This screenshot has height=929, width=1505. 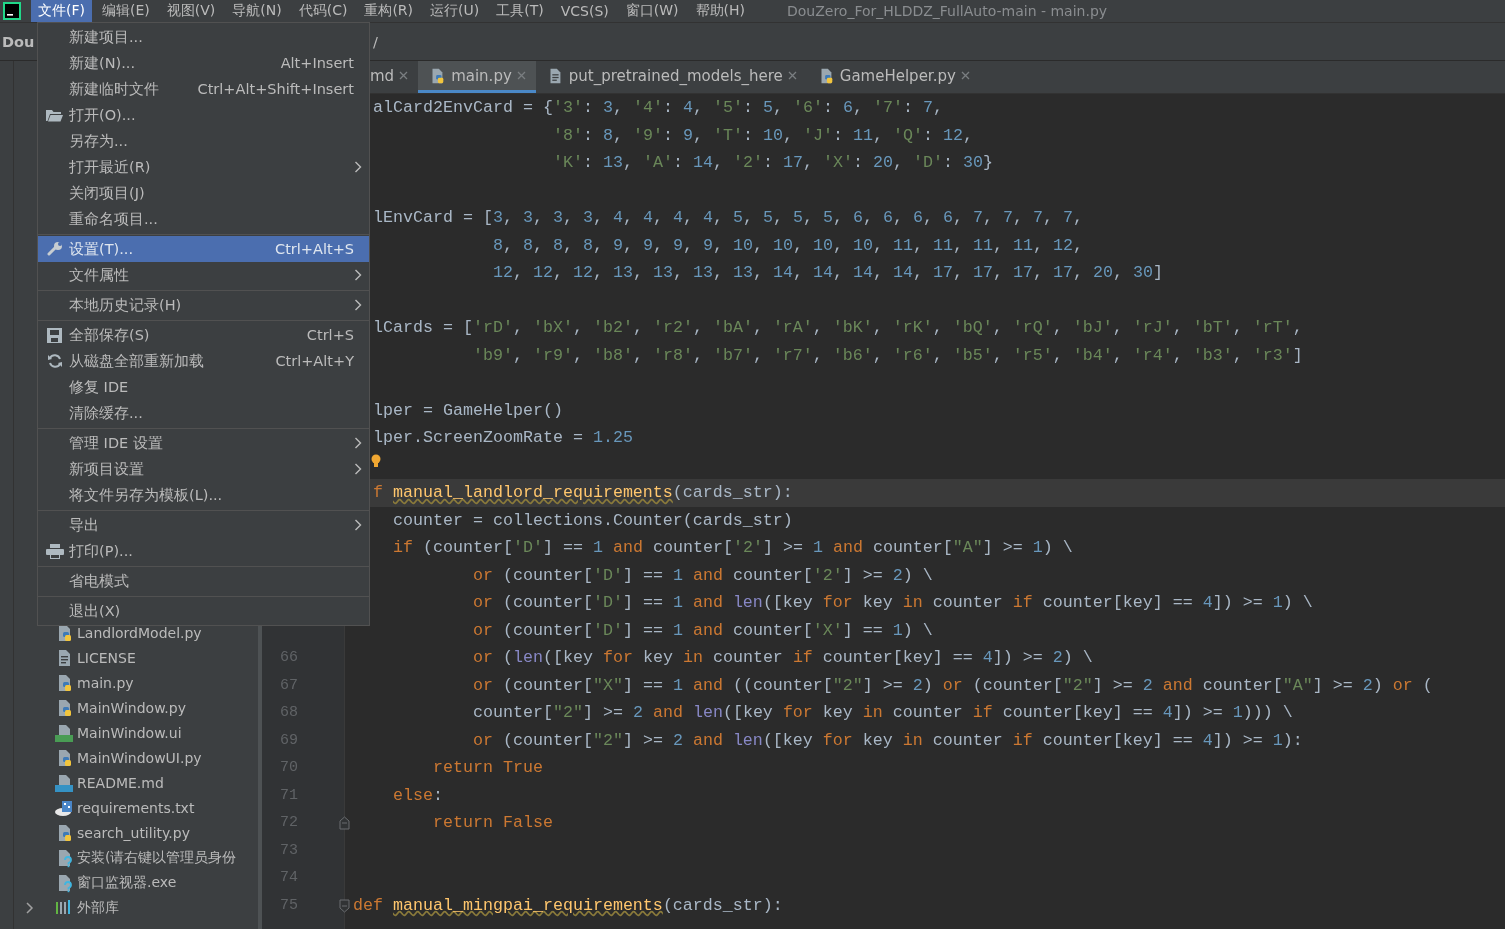 What do you see at coordinates (772, 163) in the screenshot?
I see `code-line: 'K': 13, 'A': 14, '2': 17, 'X': 20, 'D': 30}` at bounding box center [772, 163].